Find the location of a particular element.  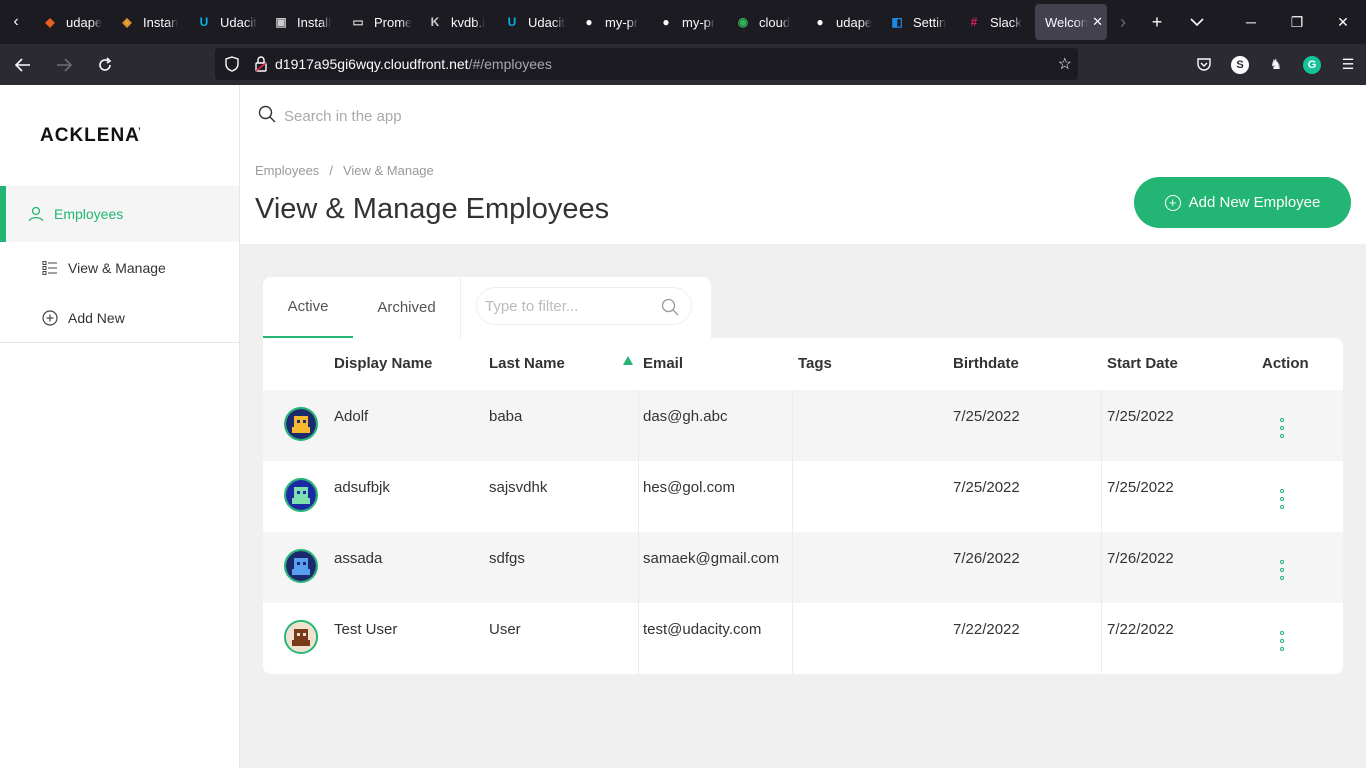

column-birthdate: Birthdate is located at coordinates (986, 363).